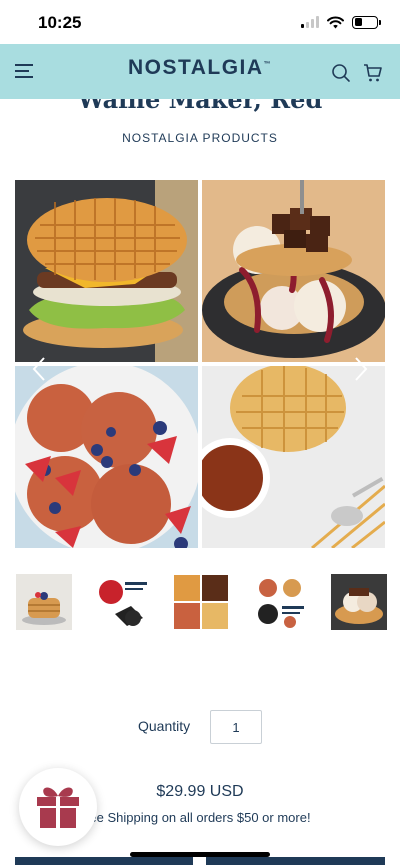  I want to click on battery-icon, so click(366, 22).